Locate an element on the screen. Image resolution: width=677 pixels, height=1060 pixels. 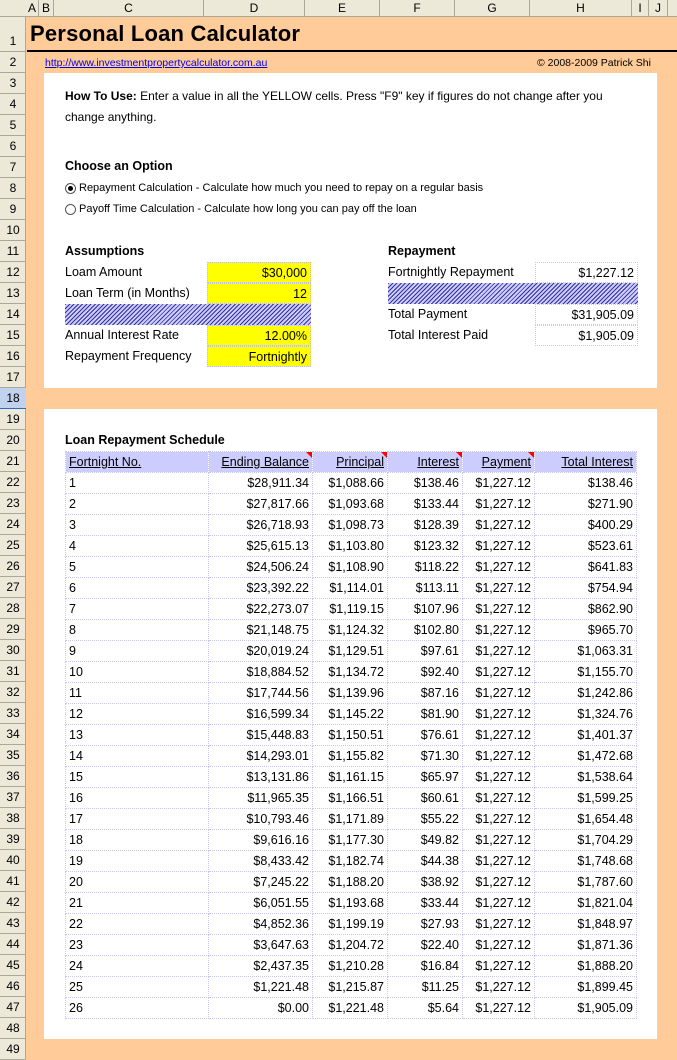
cell-interest: $128.39 is located at coordinates (425, 525).